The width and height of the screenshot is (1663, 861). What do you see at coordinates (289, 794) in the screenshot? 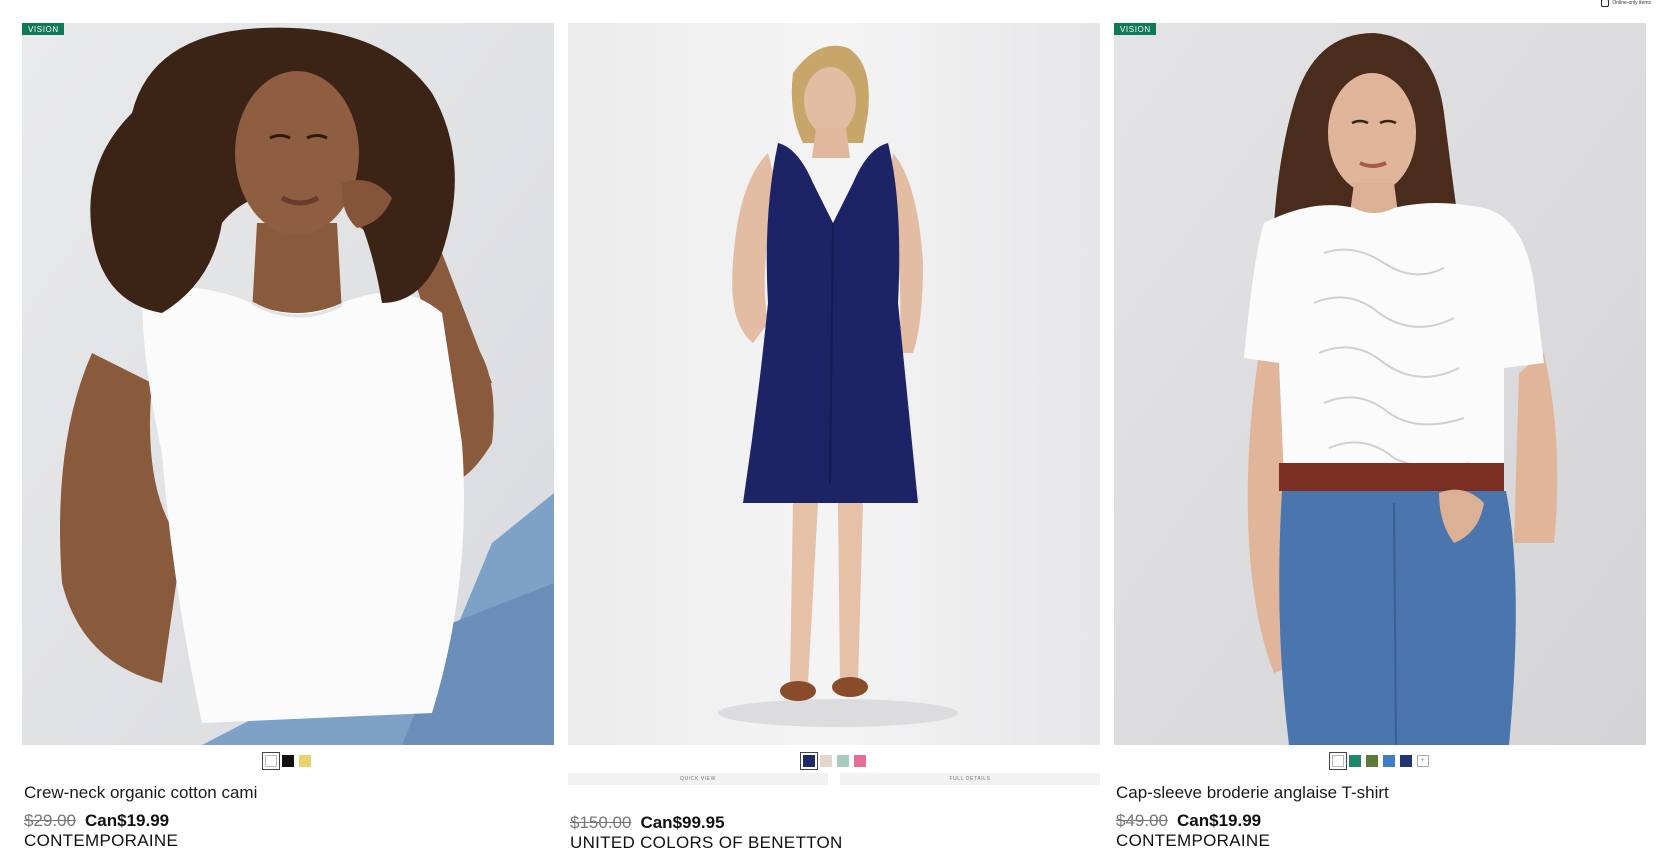
I see `product-name: Crew-neck organic cotton cami` at bounding box center [289, 794].